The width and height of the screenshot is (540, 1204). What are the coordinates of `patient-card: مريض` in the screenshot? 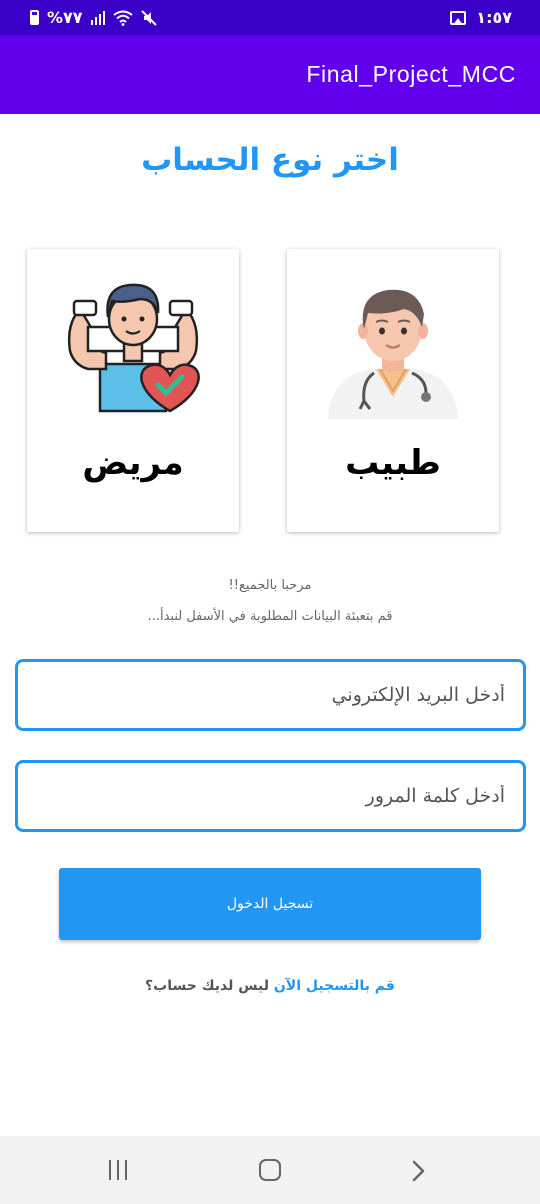 It's located at (133, 390).